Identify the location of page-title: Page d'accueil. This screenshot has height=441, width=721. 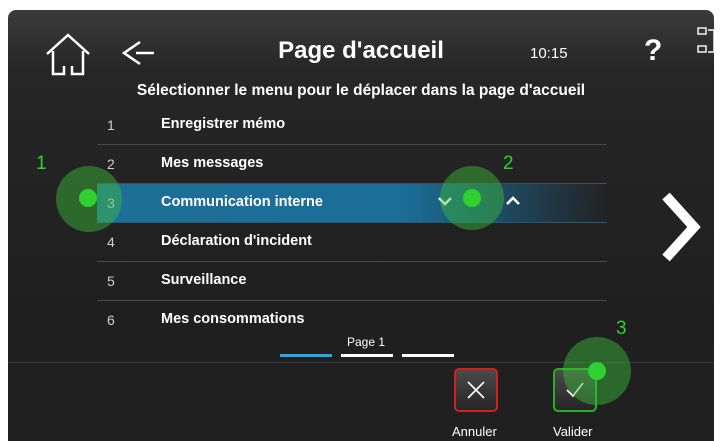
(361, 50).